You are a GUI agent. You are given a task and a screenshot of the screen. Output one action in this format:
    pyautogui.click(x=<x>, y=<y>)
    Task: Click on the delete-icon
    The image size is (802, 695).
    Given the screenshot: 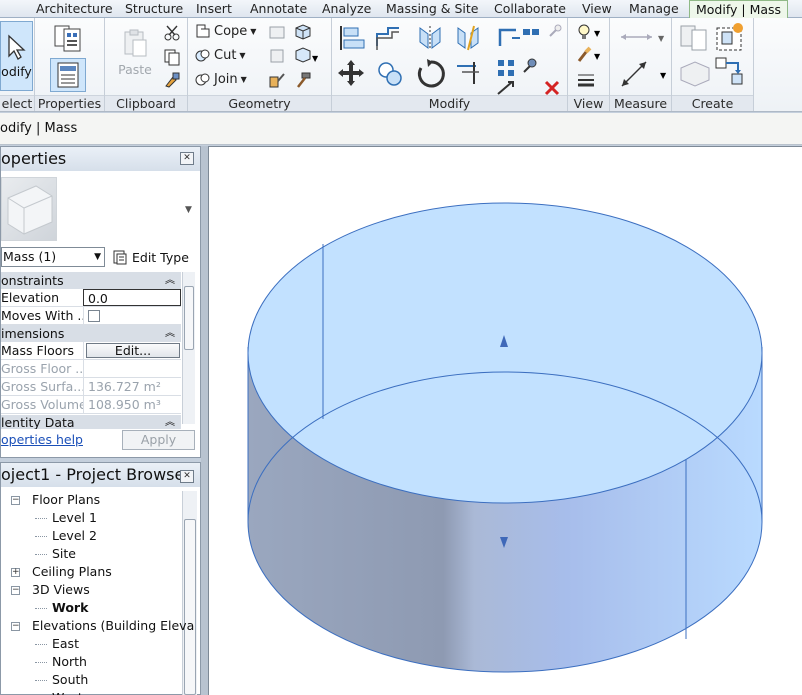 What is the action you would take?
    pyautogui.click(x=552, y=88)
    